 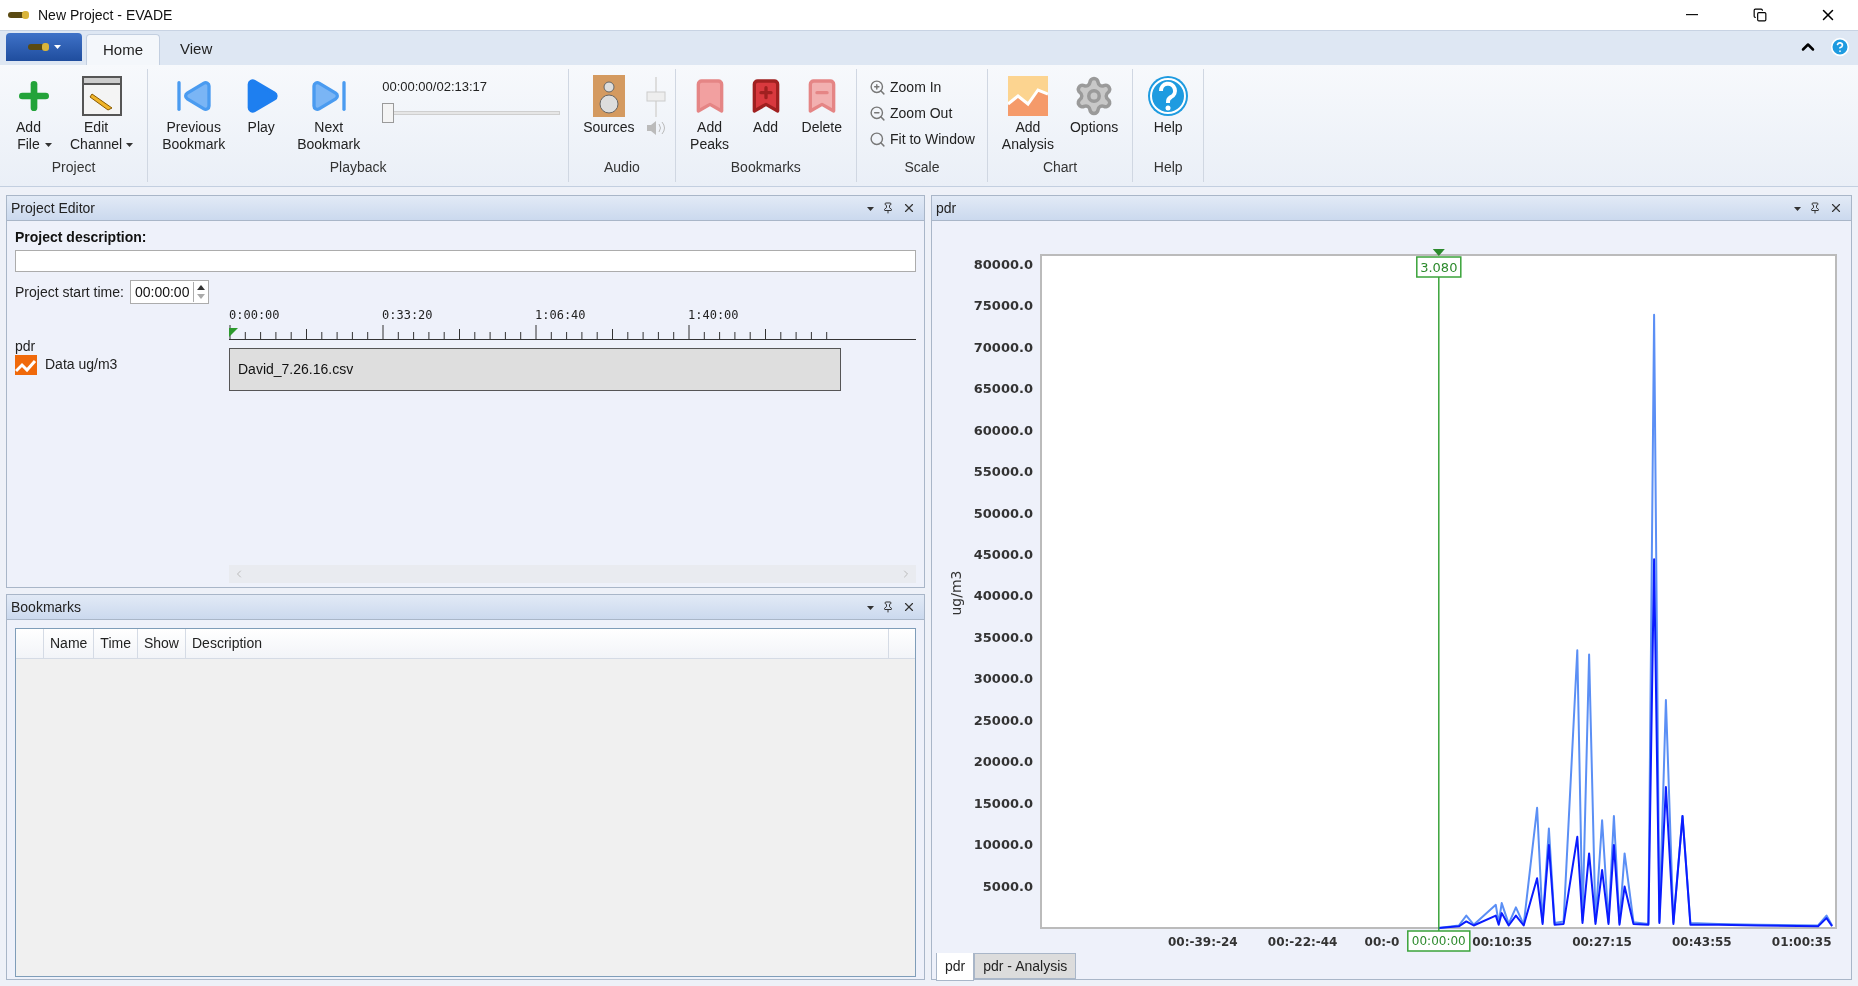 I want to click on cursor-time-tag: 00:00:00, so click(x=1439, y=941).